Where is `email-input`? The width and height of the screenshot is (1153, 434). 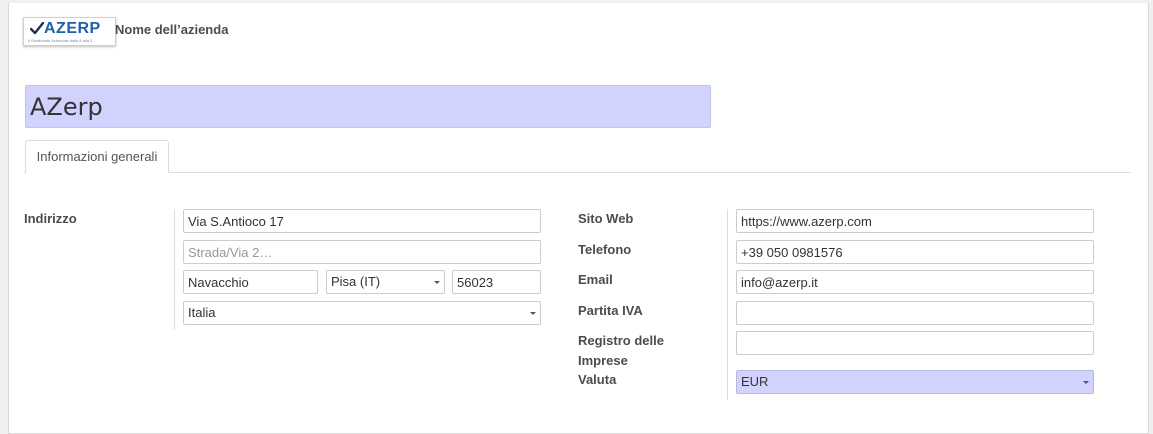
email-input is located at coordinates (915, 282).